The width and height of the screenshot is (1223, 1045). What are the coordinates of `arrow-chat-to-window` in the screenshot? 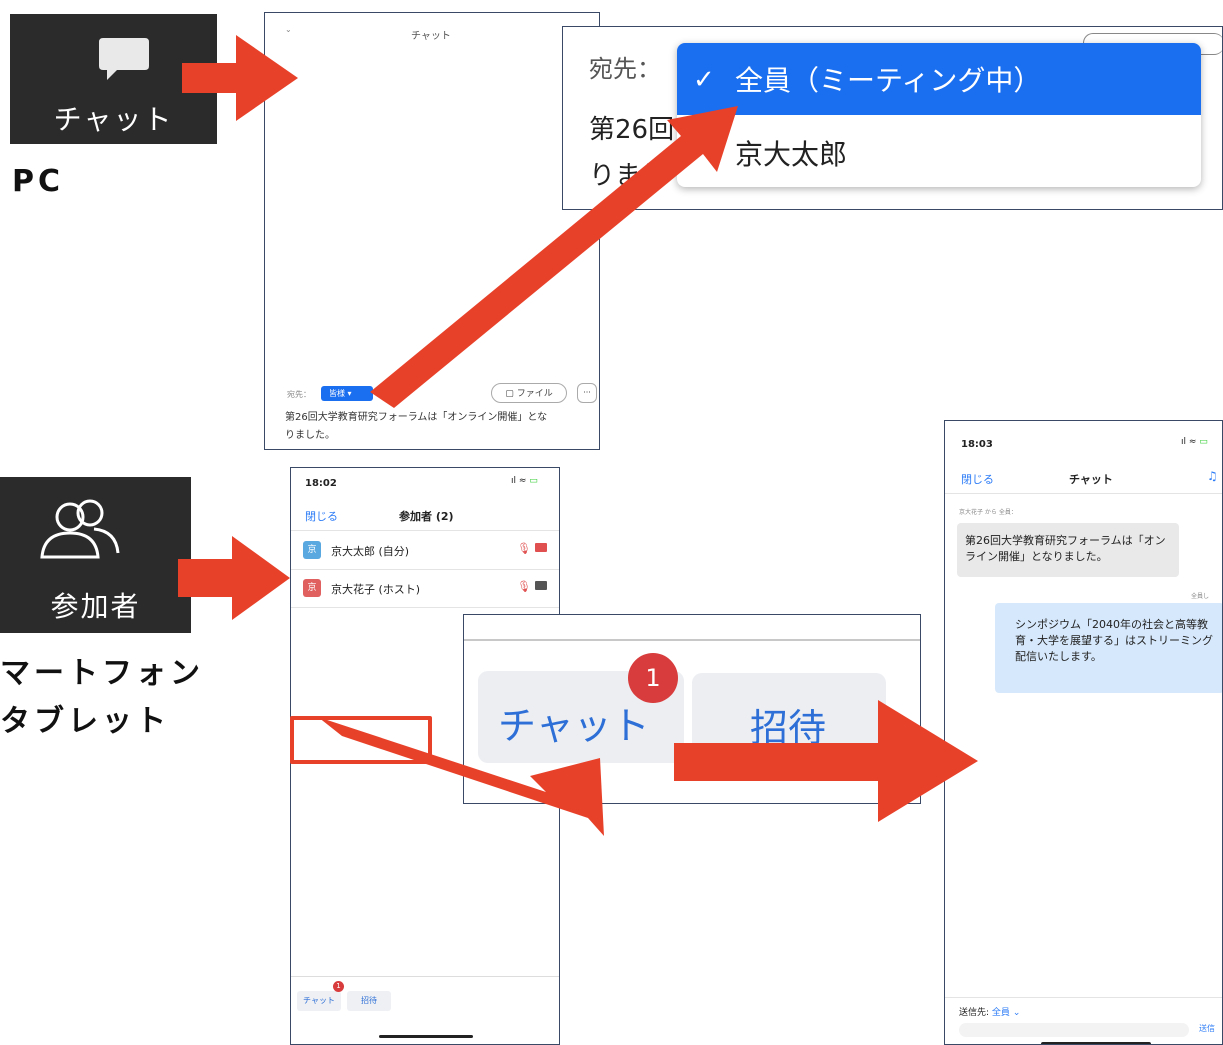 It's located at (240, 78).